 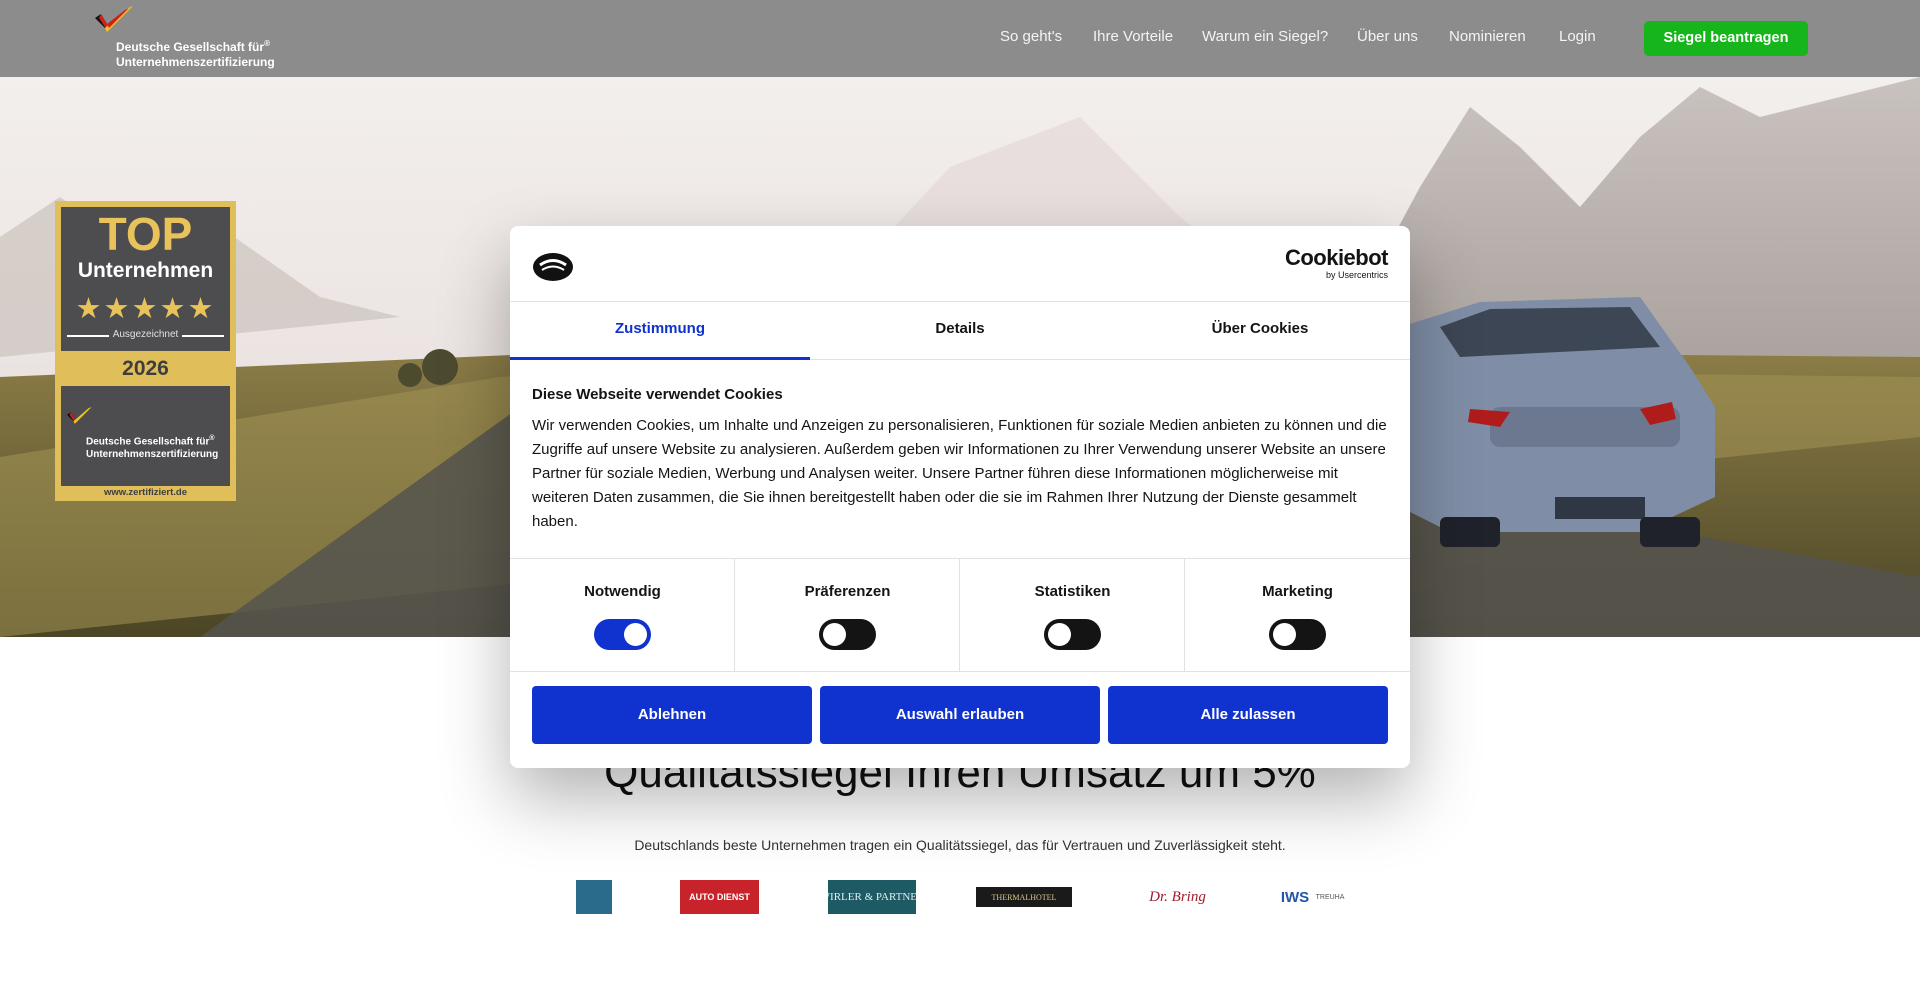 What do you see at coordinates (847, 591) in the screenshot?
I see `toggle-label: Präferenzen` at bounding box center [847, 591].